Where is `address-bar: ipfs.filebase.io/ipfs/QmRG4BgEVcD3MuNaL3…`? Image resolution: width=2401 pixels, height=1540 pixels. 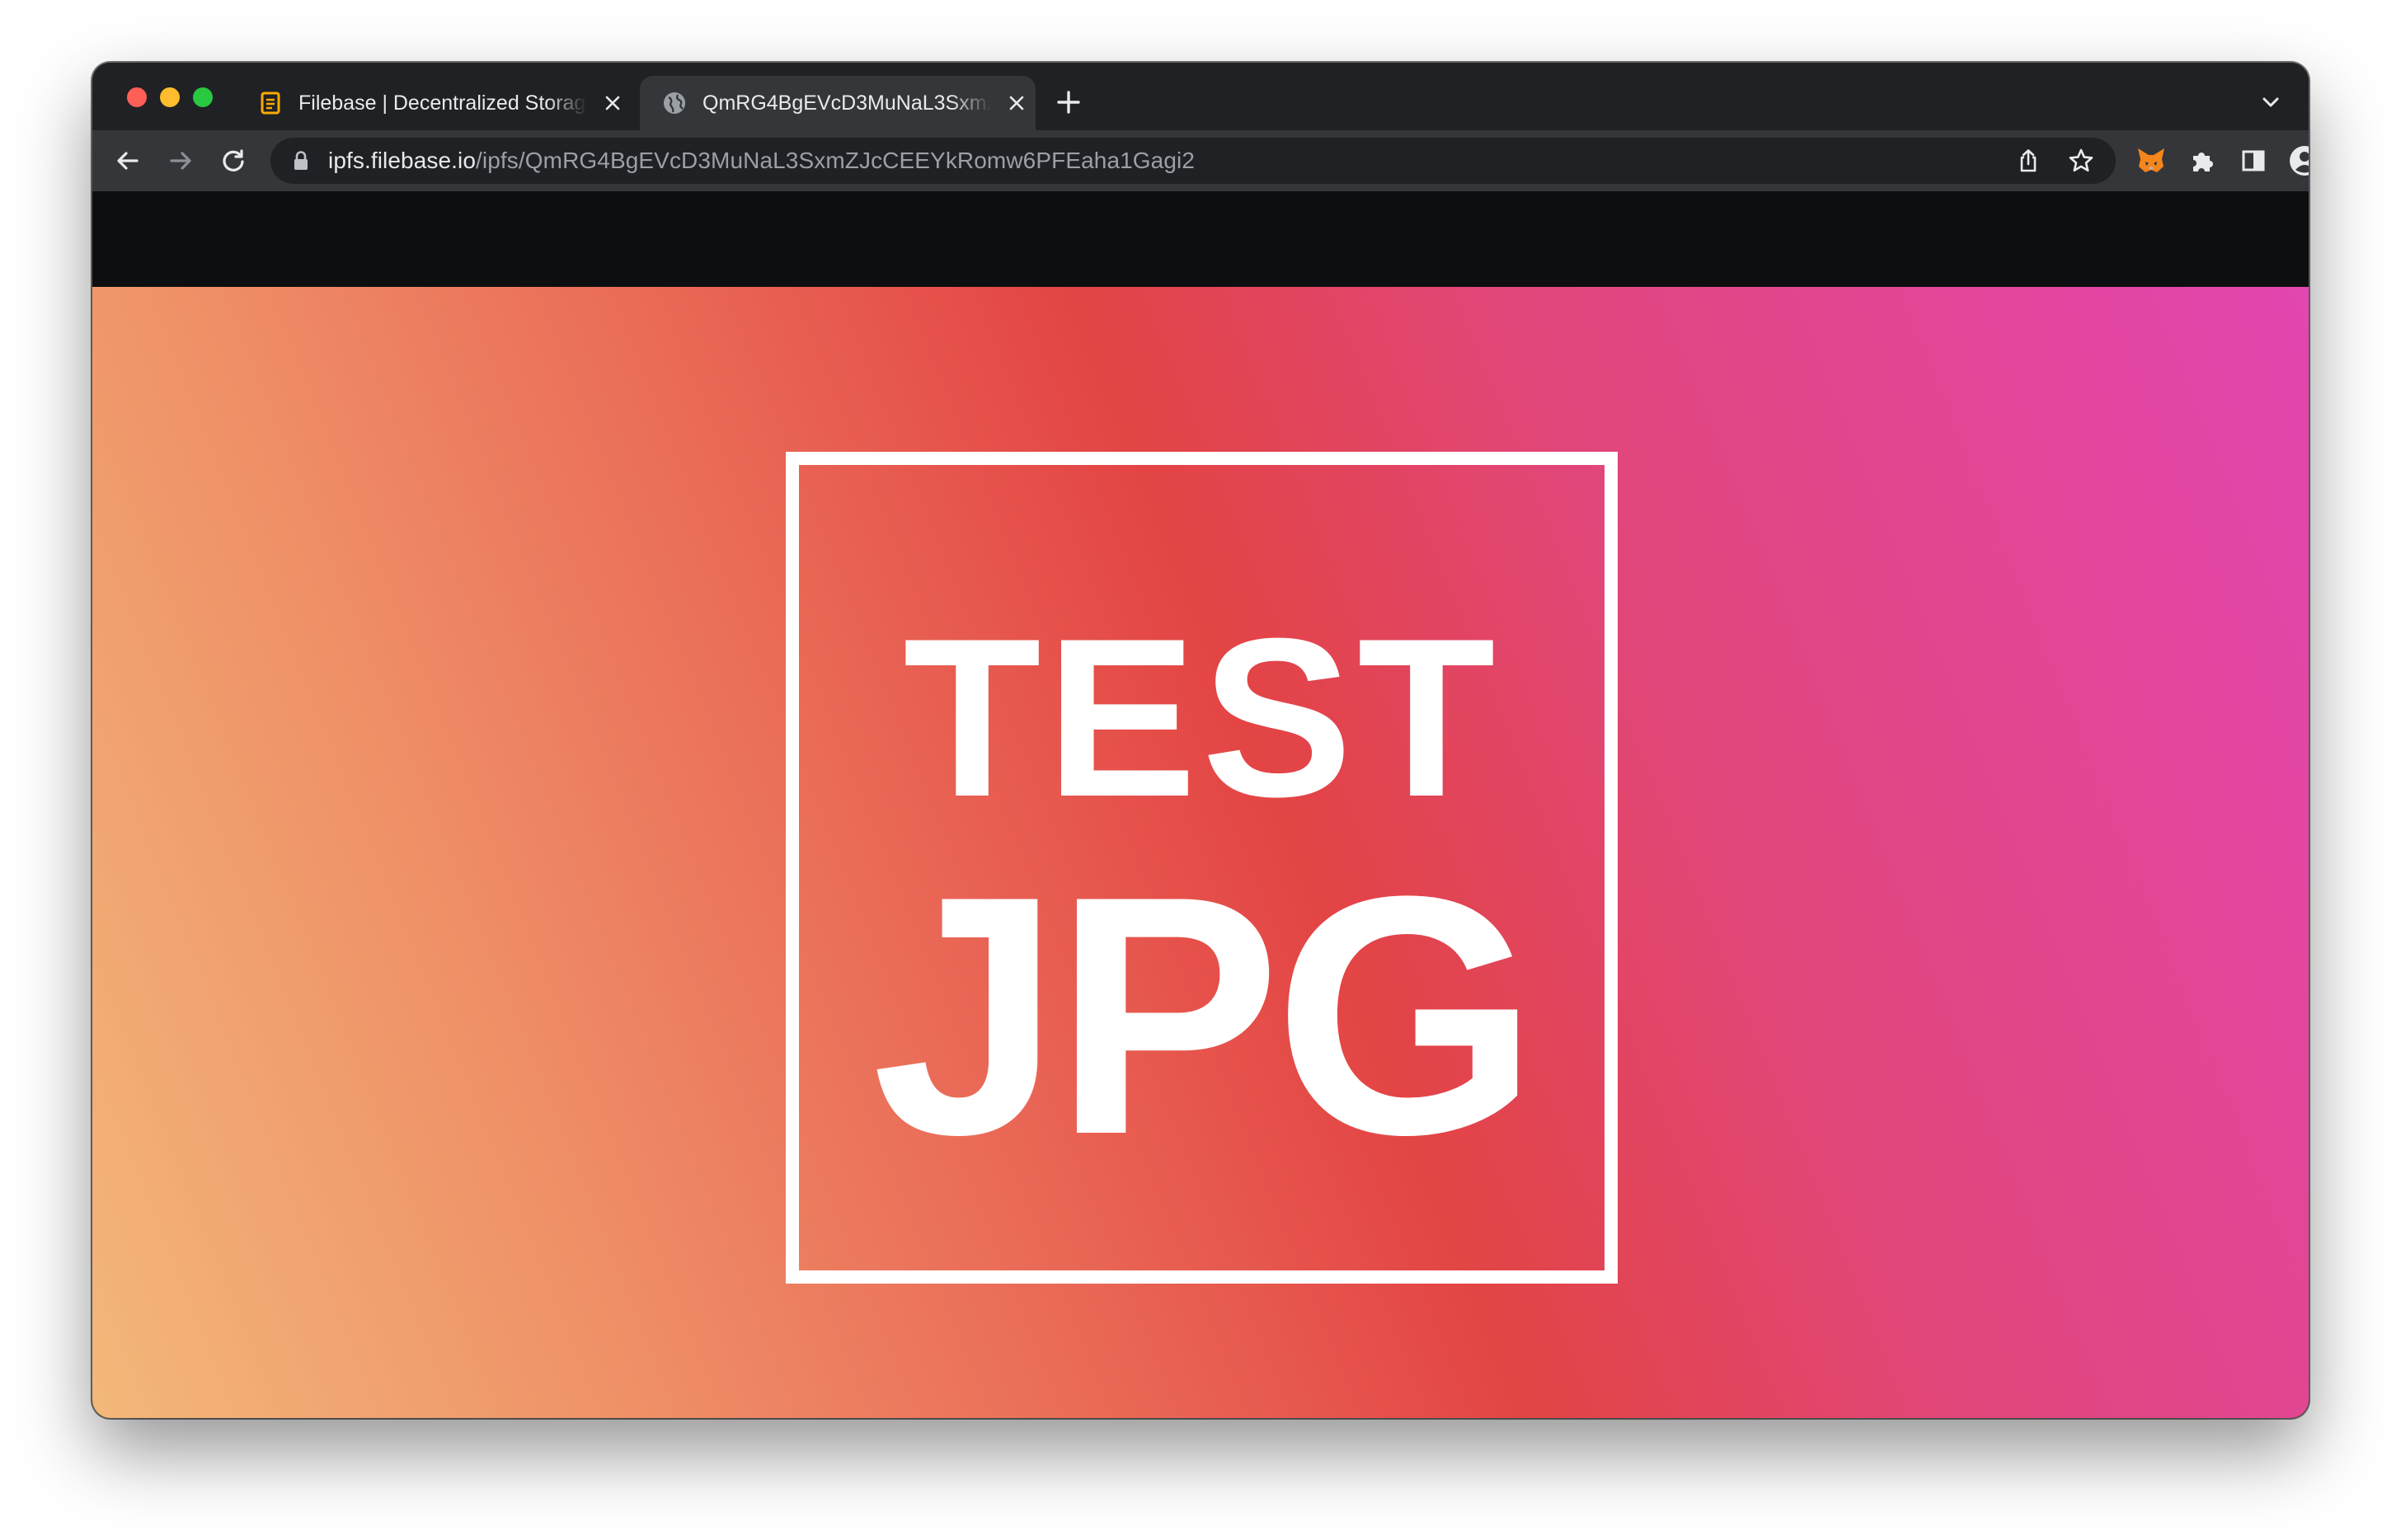
address-bar: ipfs.filebase.io/ipfs/QmRG4BgEVcD3MuNaL3… is located at coordinates (1193, 161).